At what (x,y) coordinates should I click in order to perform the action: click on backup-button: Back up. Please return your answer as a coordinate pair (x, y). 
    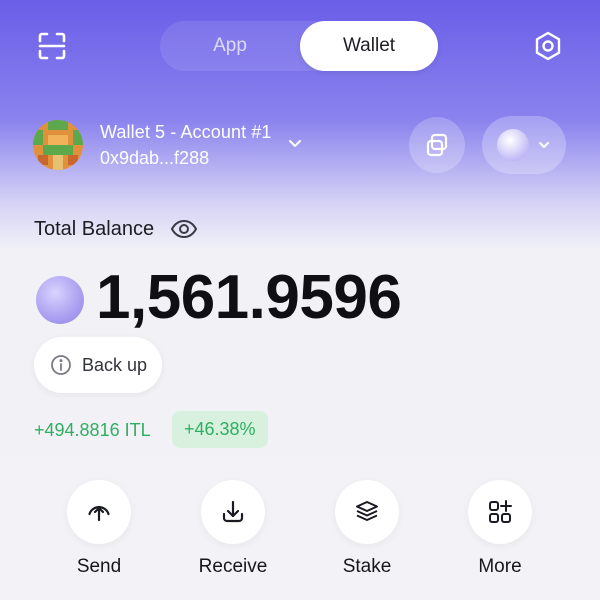
    Looking at the image, I should click on (98, 365).